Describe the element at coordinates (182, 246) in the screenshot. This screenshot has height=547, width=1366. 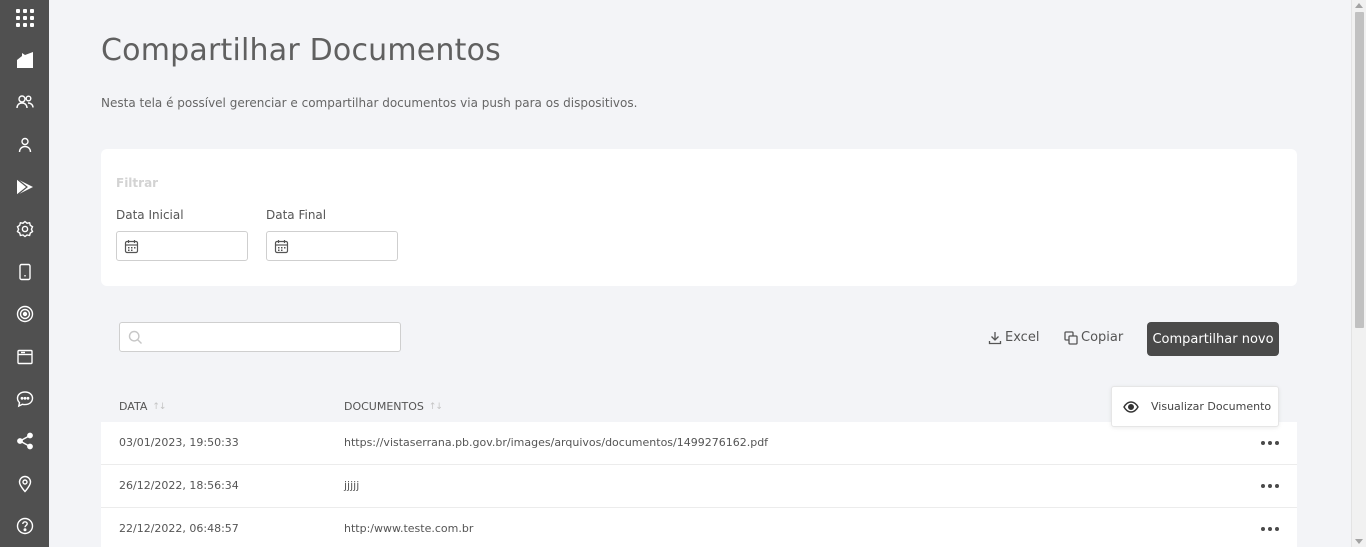
I see `start-date-input` at that location.